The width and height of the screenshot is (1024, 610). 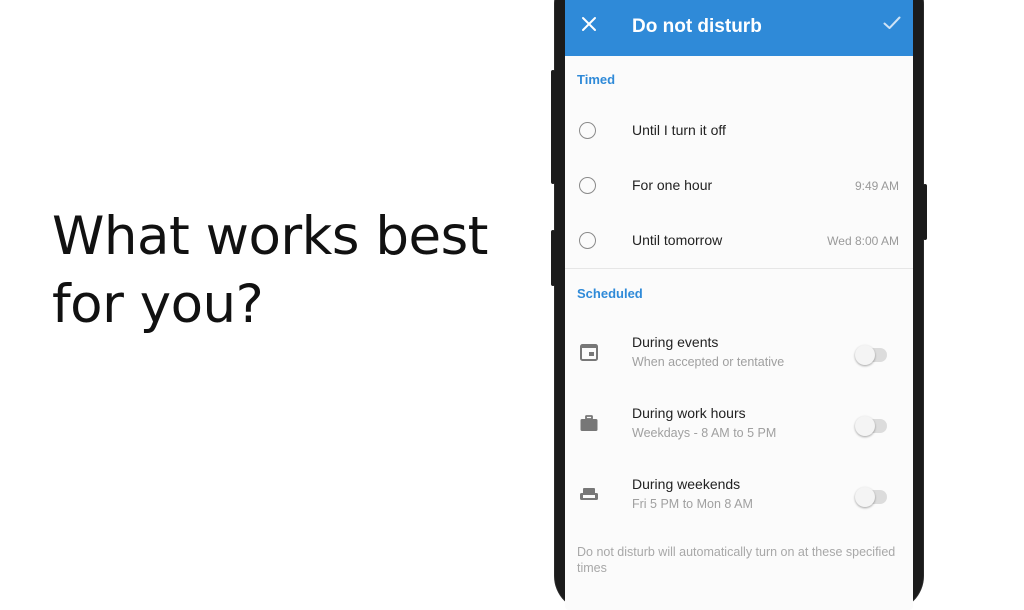 What do you see at coordinates (596, 79) in the screenshot?
I see `section-label-timed: Timed` at bounding box center [596, 79].